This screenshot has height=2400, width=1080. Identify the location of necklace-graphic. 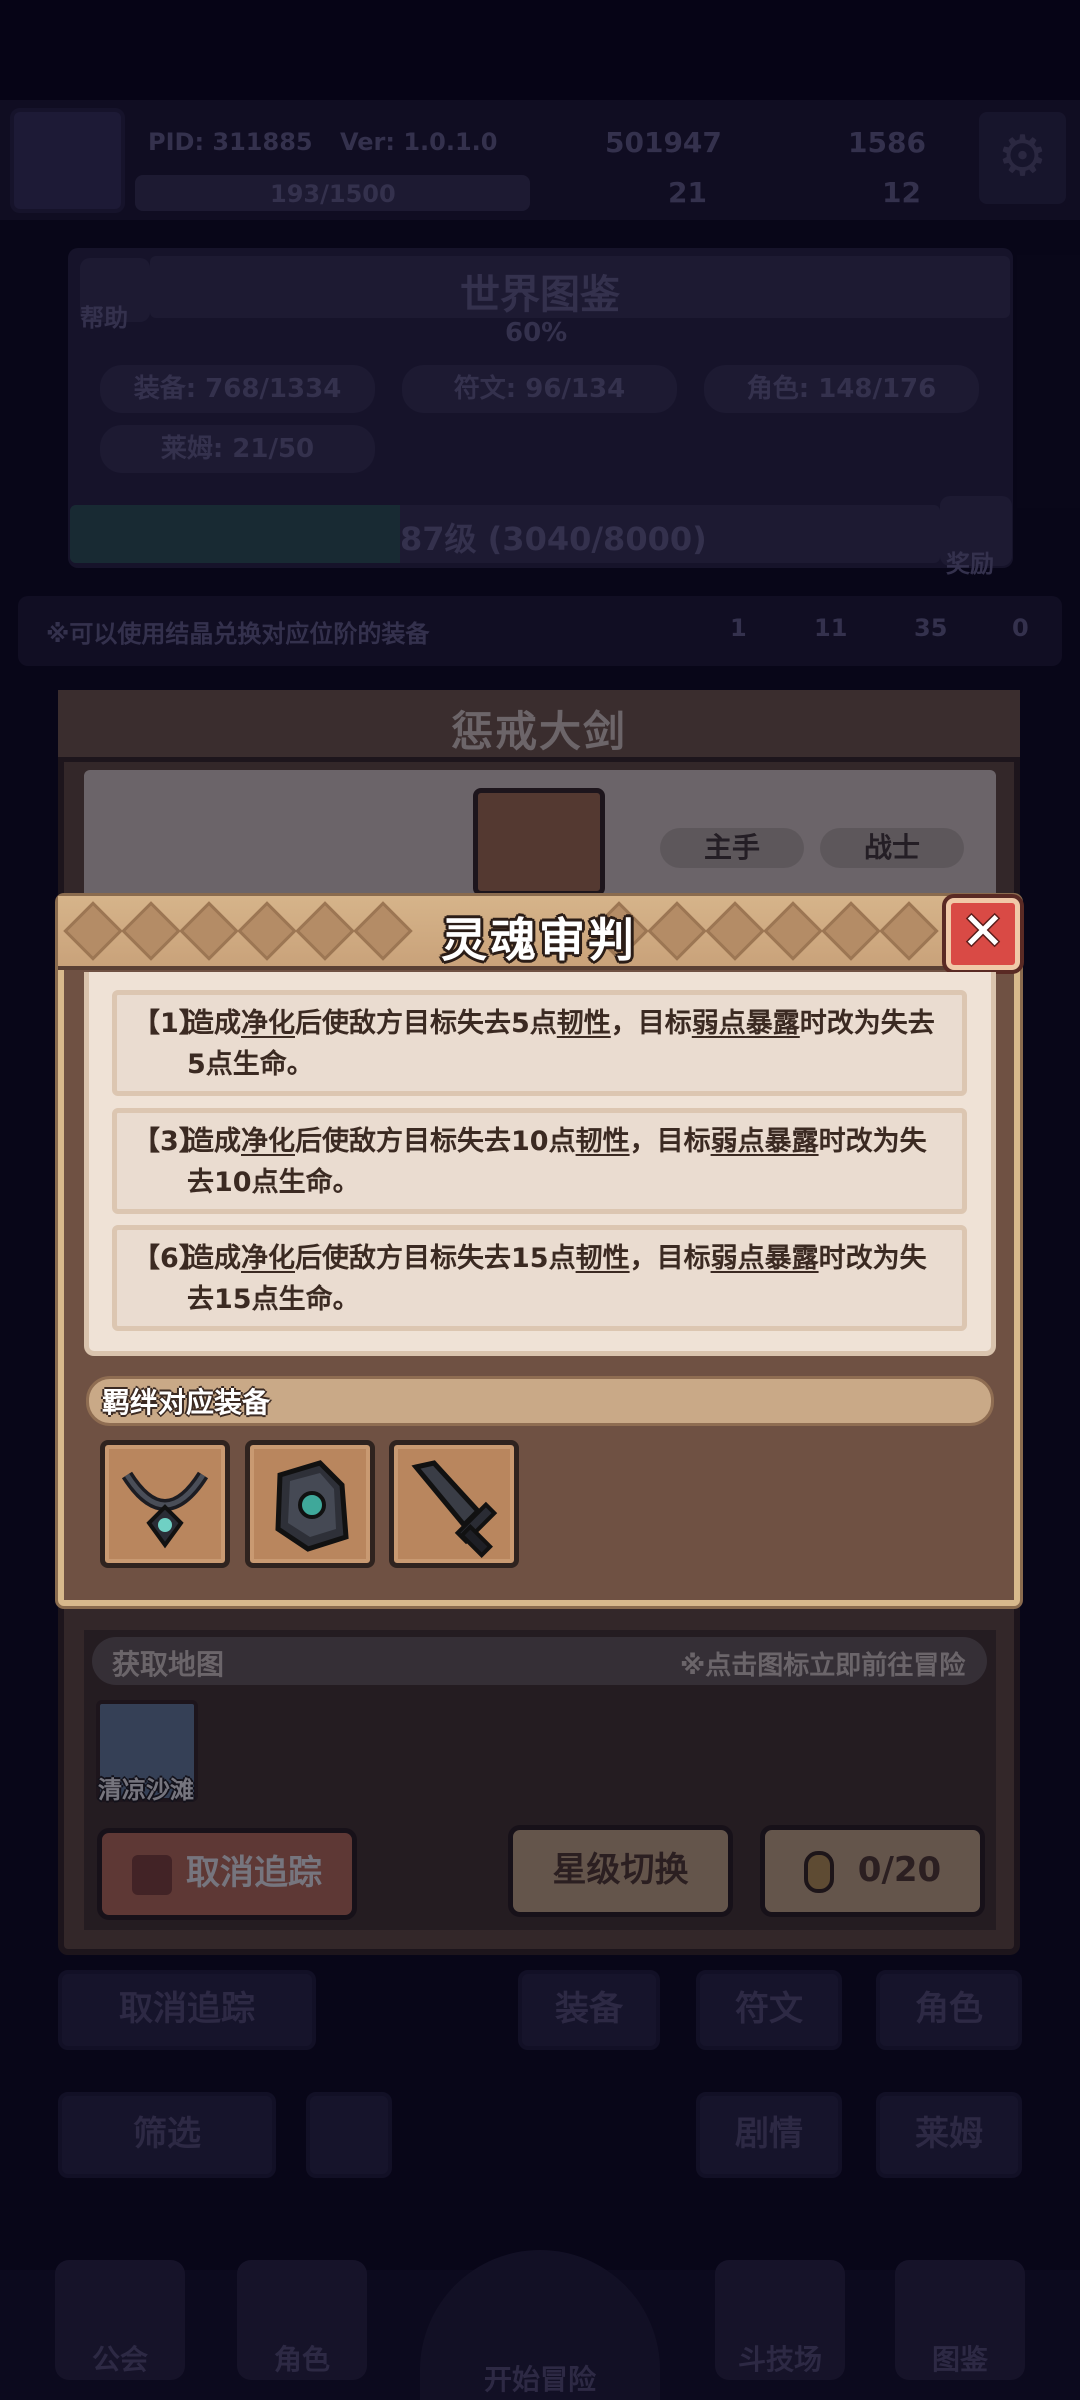
(165, 1510).